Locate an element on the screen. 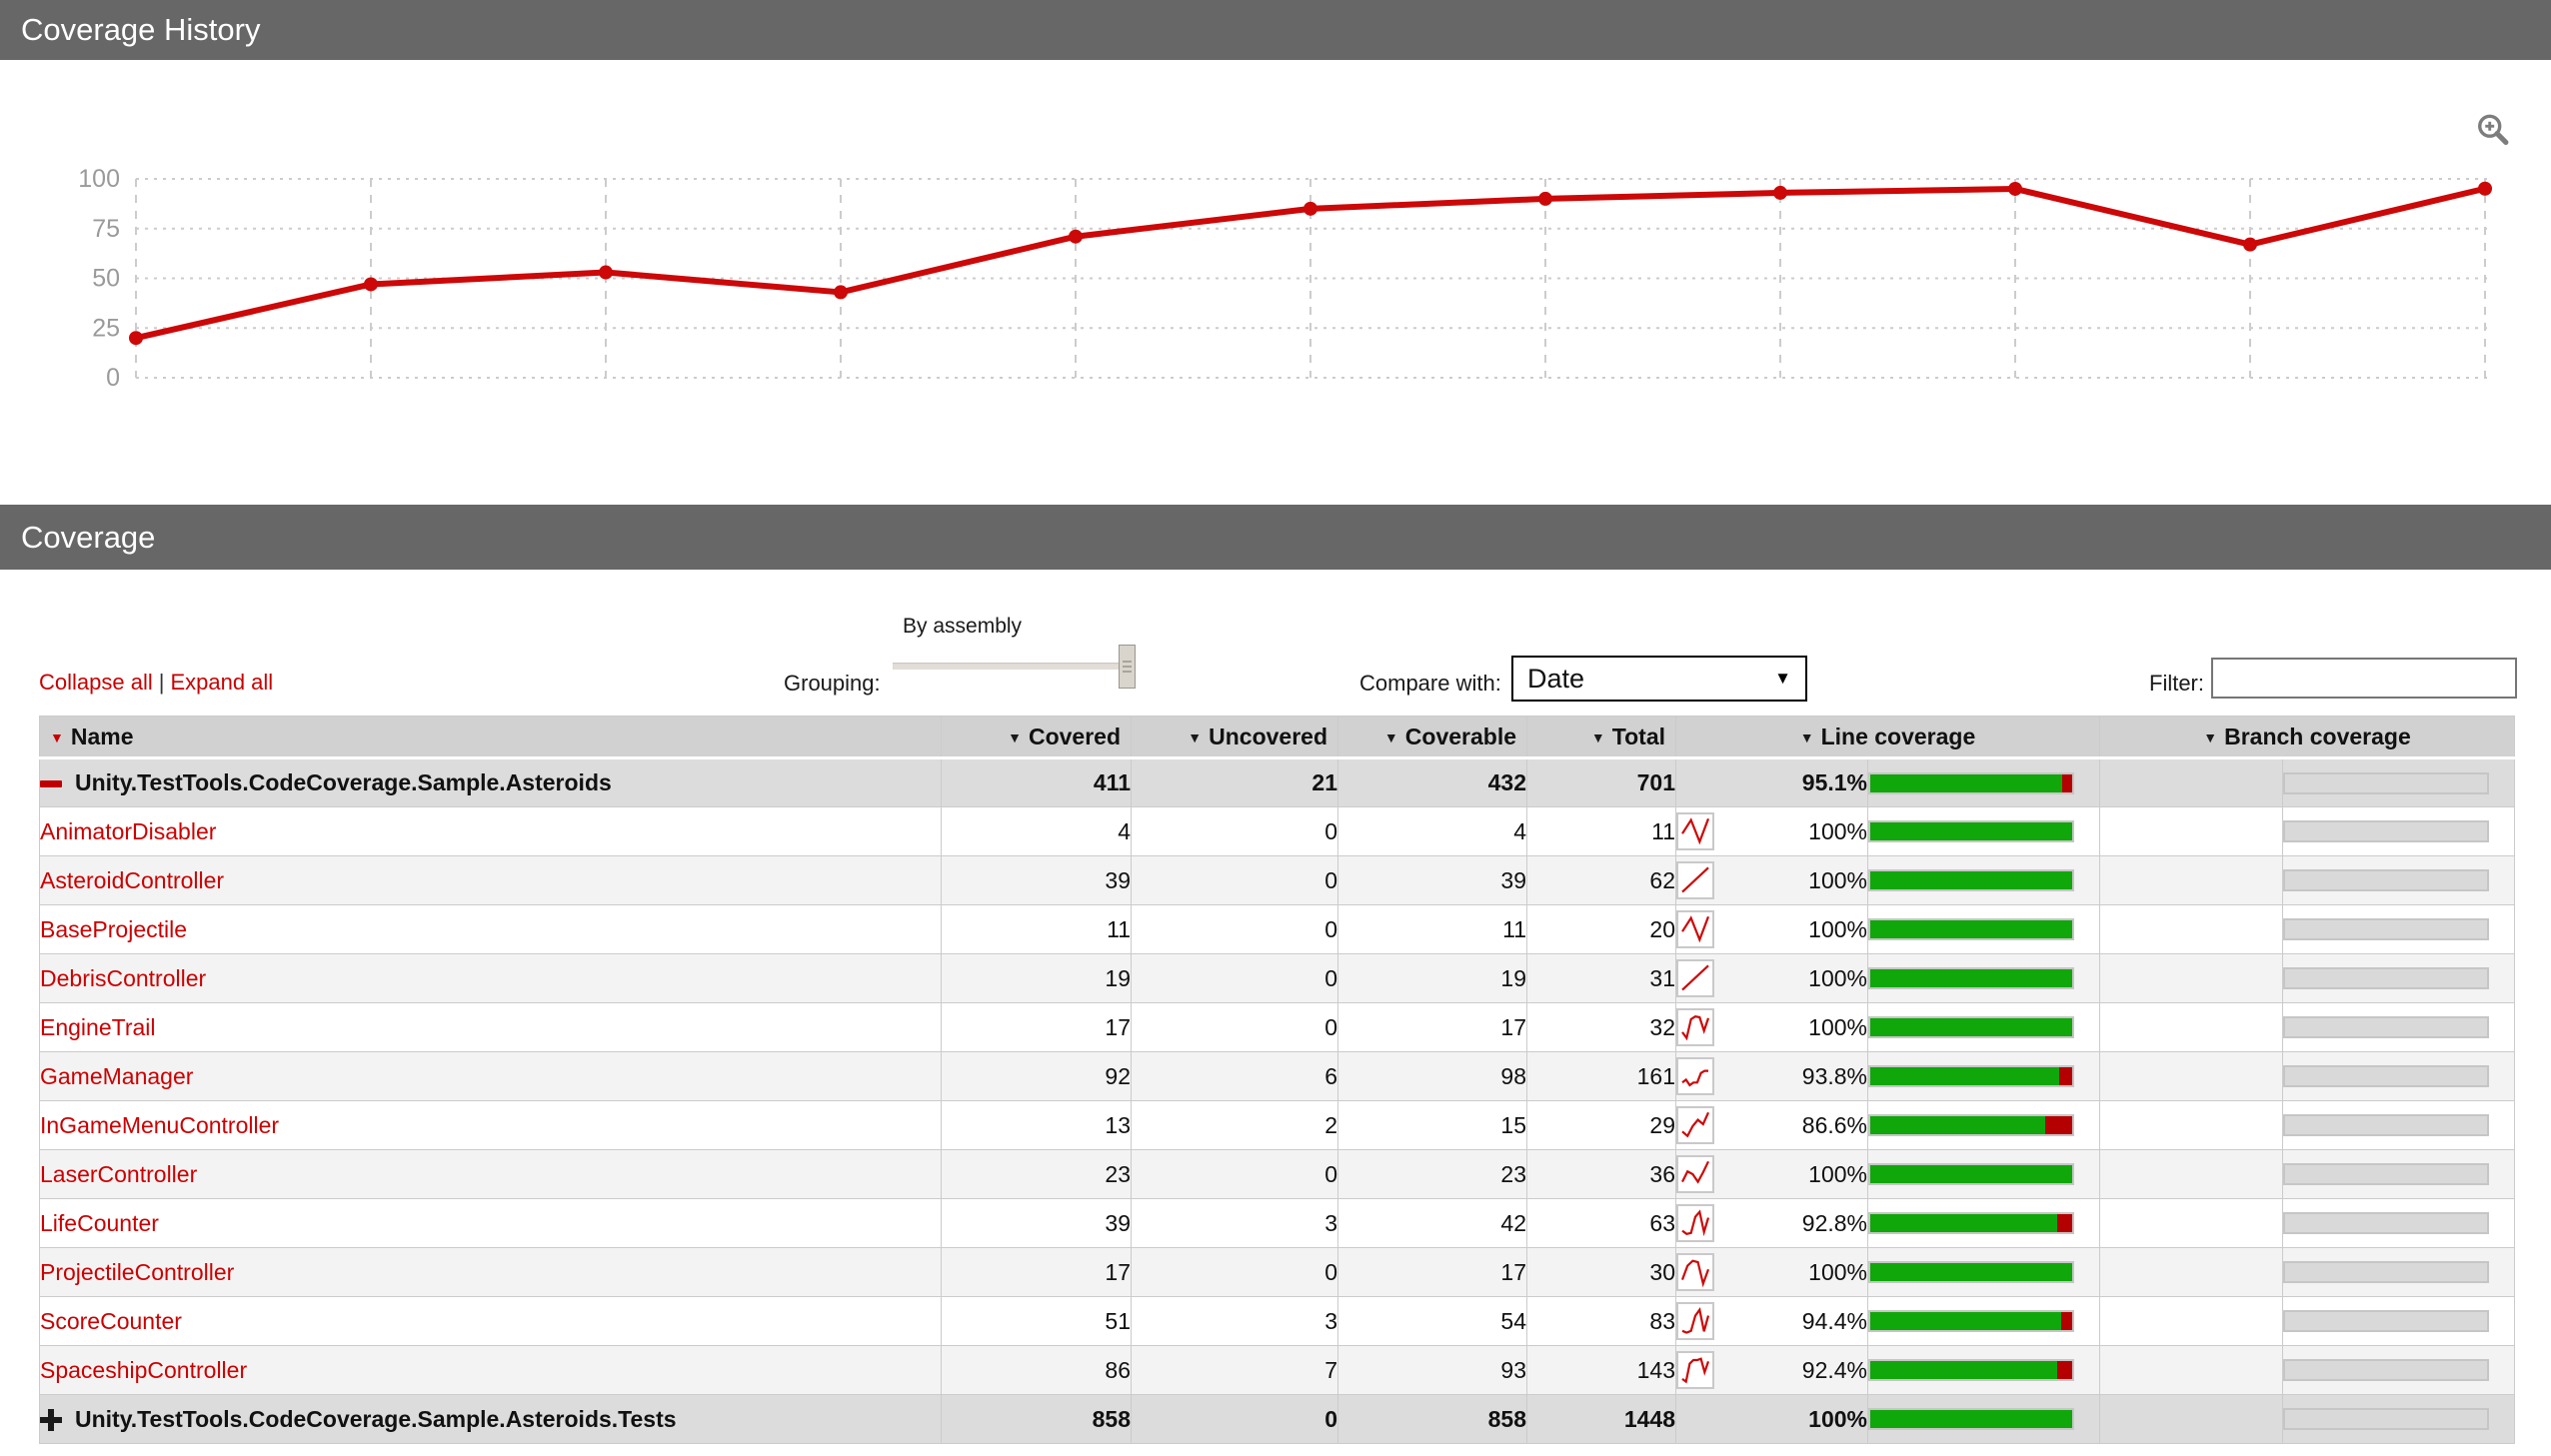 The image size is (2551, 1456). covered-value: 858 is located at coordinates (1036, 1419).